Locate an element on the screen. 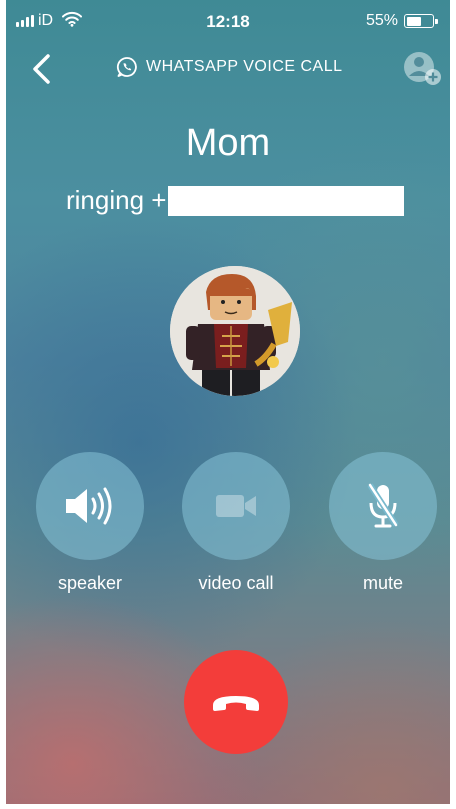  contact-photo is located at coordinates (235, 331).